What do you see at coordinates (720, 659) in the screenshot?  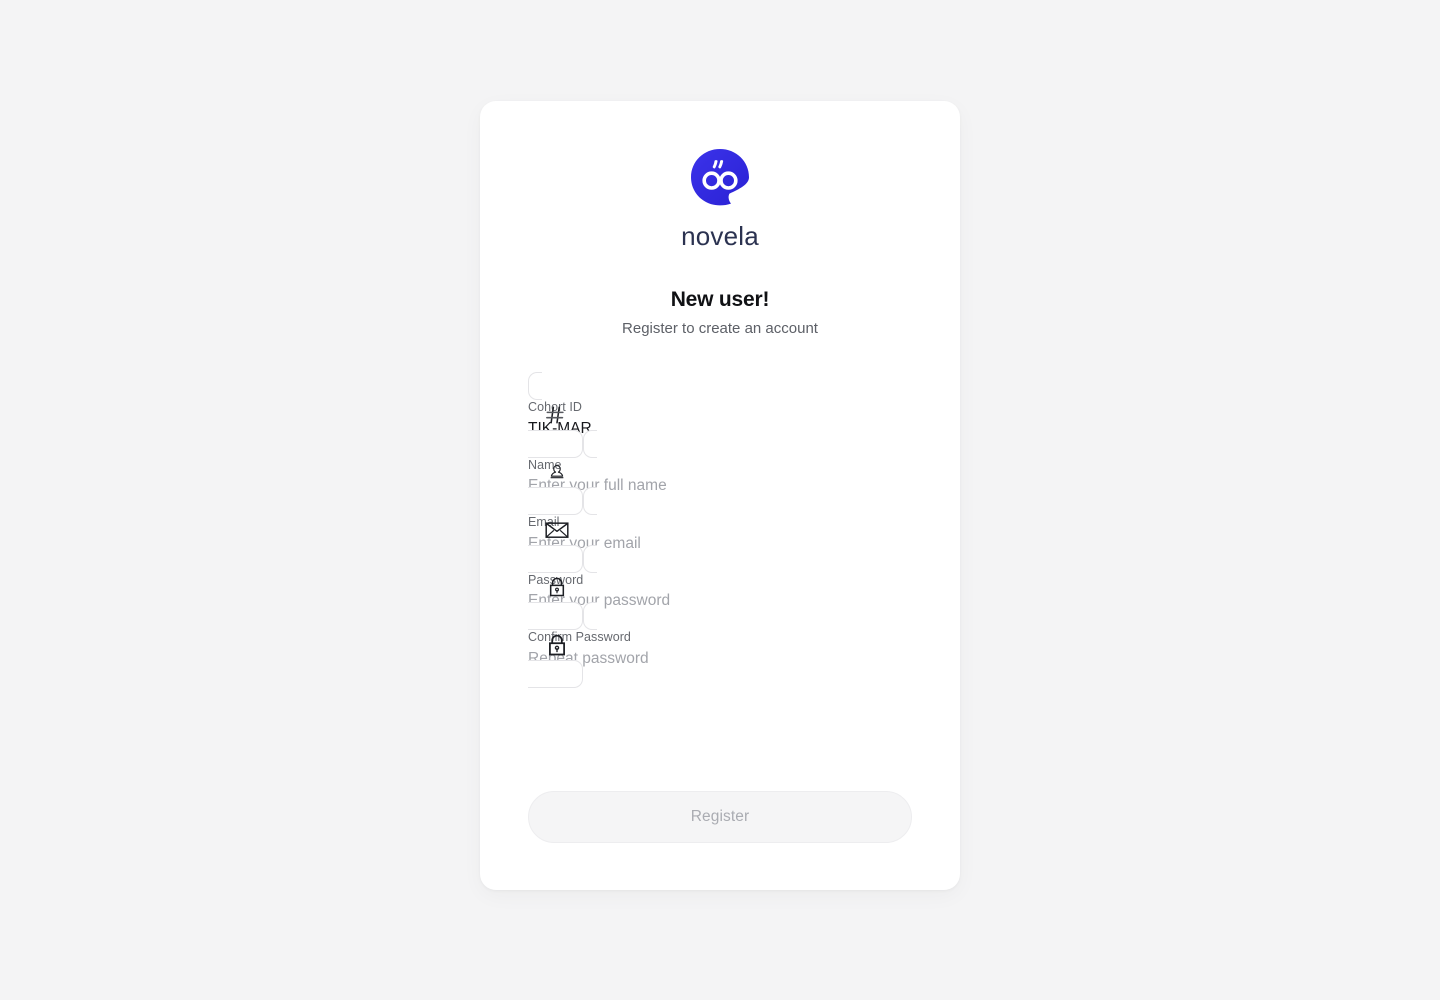 I see `confirm-password-input` at bounding box center [720, 659].